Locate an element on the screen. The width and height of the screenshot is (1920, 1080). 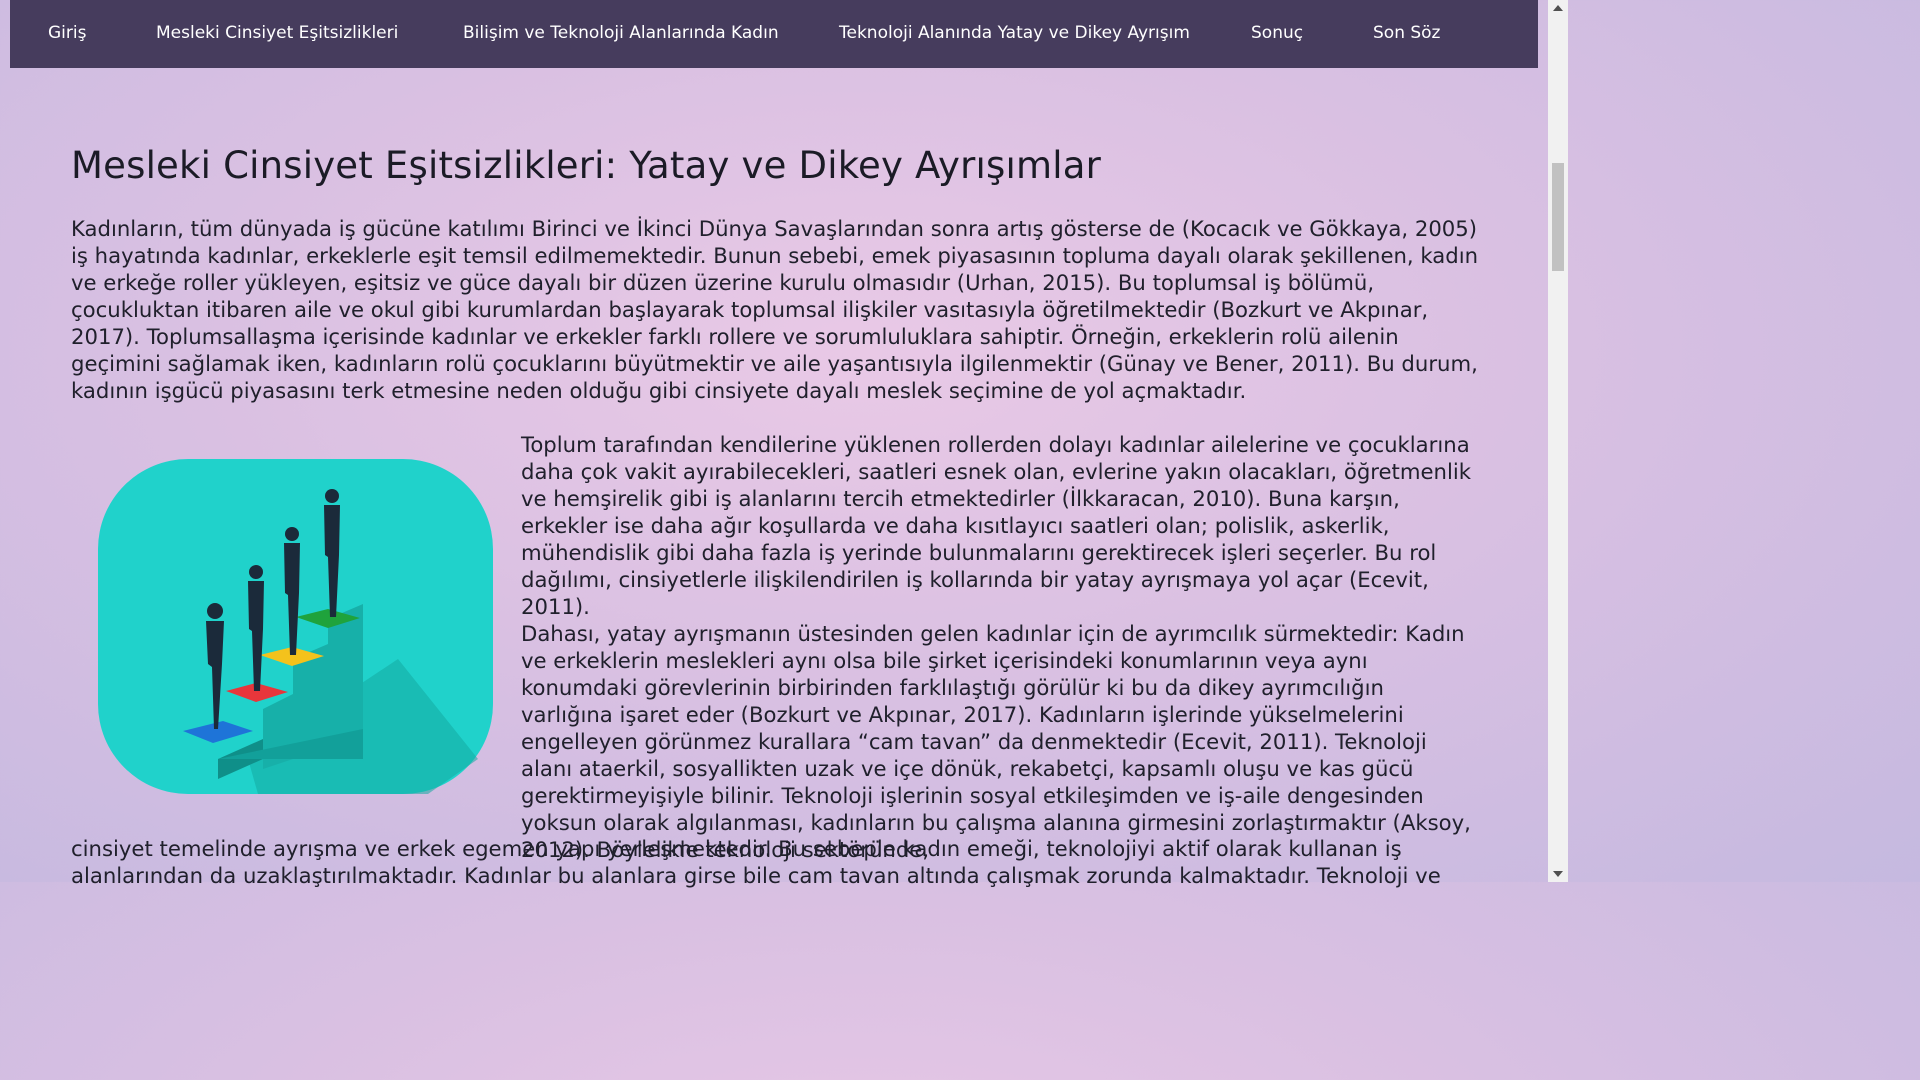
career-stairs-illustration is located at coordinates (295, 626).